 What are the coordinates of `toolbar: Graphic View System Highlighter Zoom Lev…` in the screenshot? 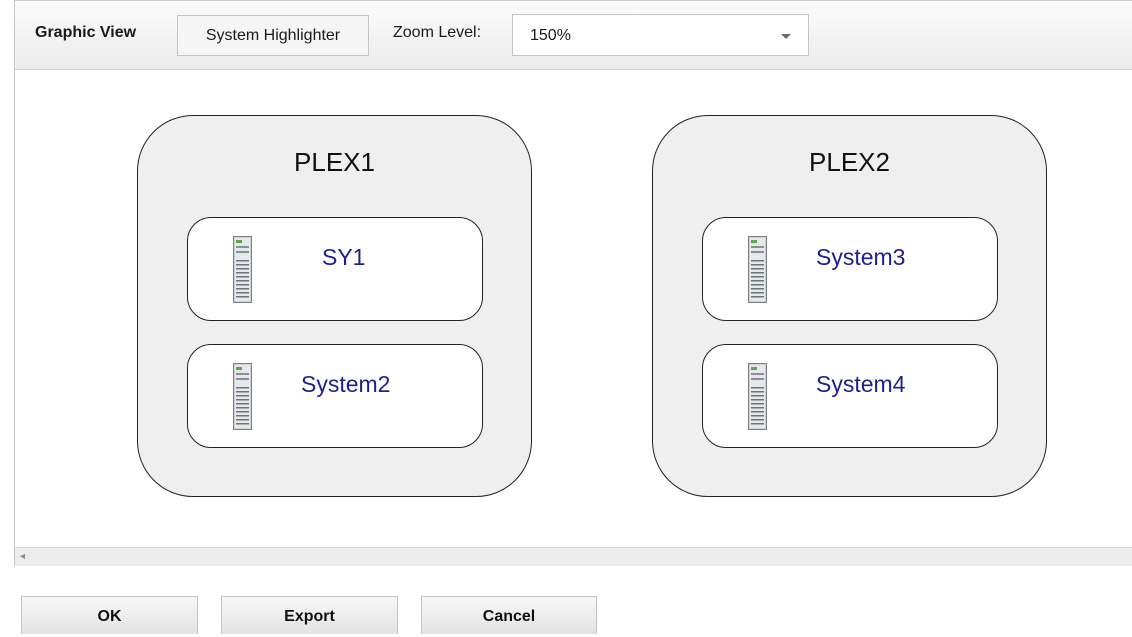 It's located at (573, 35).